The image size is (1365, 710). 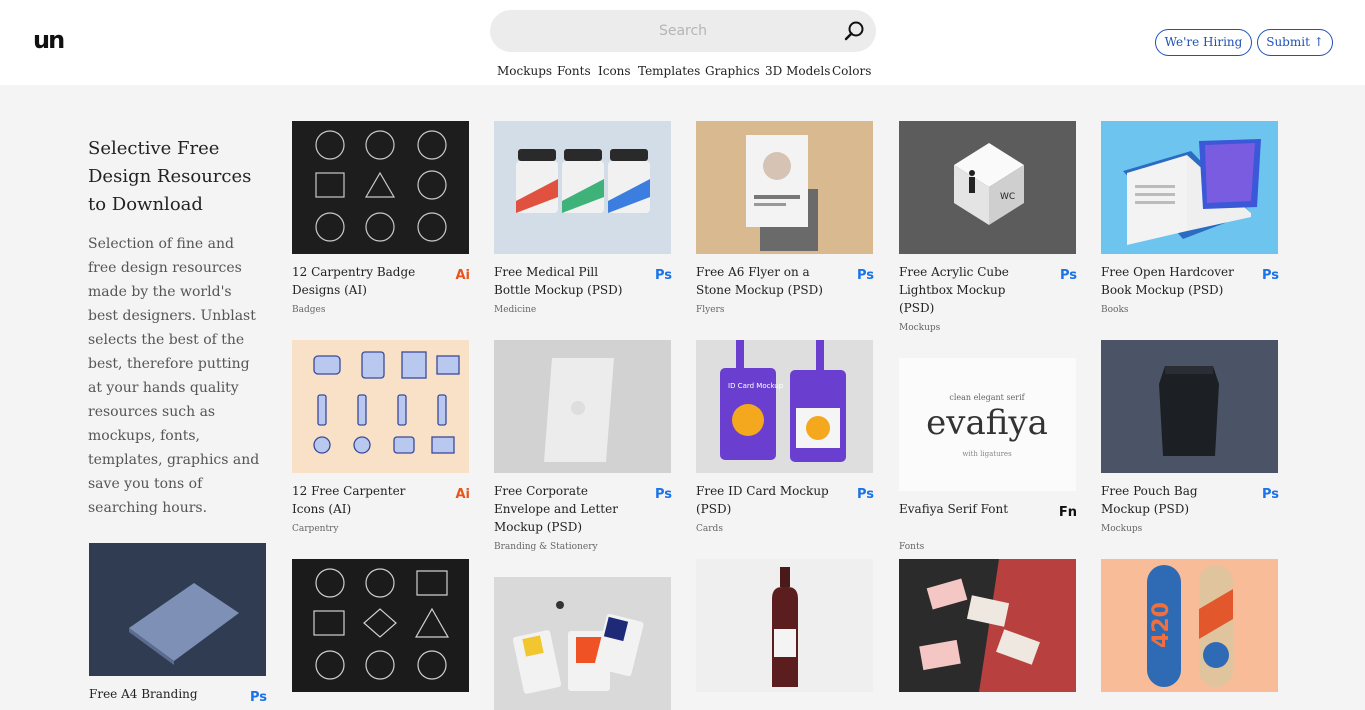 I want to click on flyer-stone-image, so click(x=782, y=193).